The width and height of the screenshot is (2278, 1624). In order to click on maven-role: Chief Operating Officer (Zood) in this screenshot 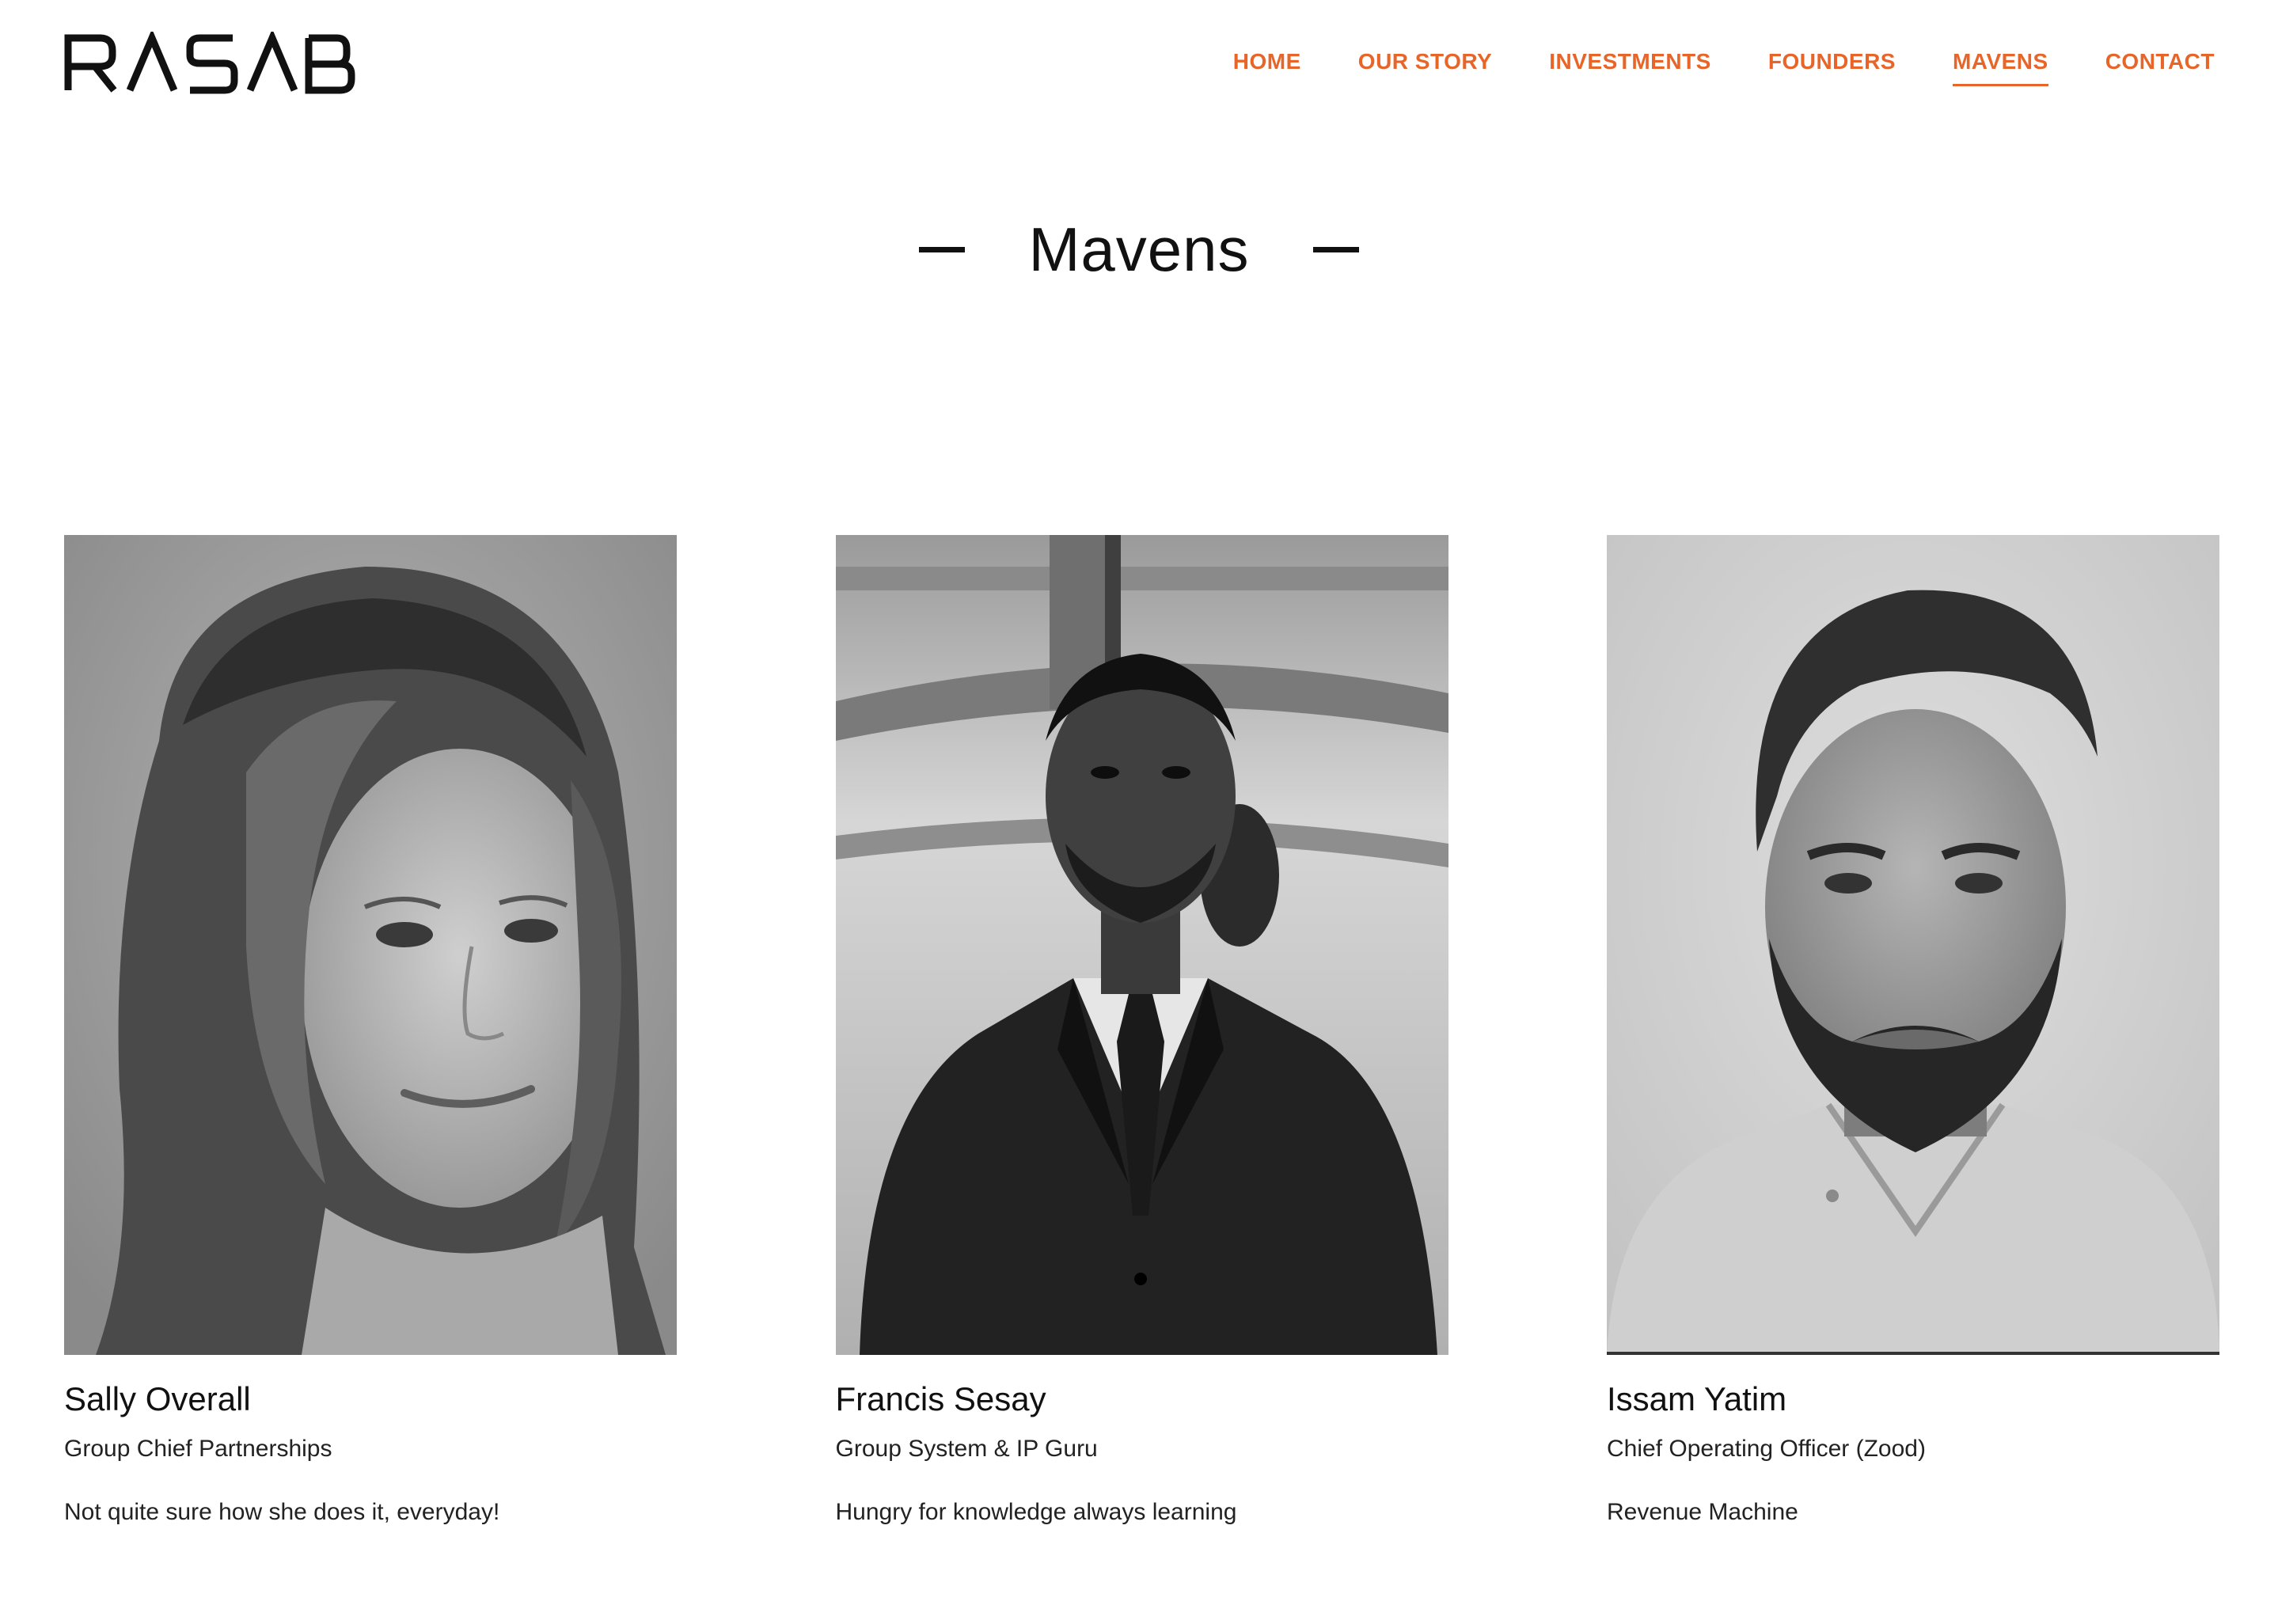, I will do `click(1767, 1449)`.